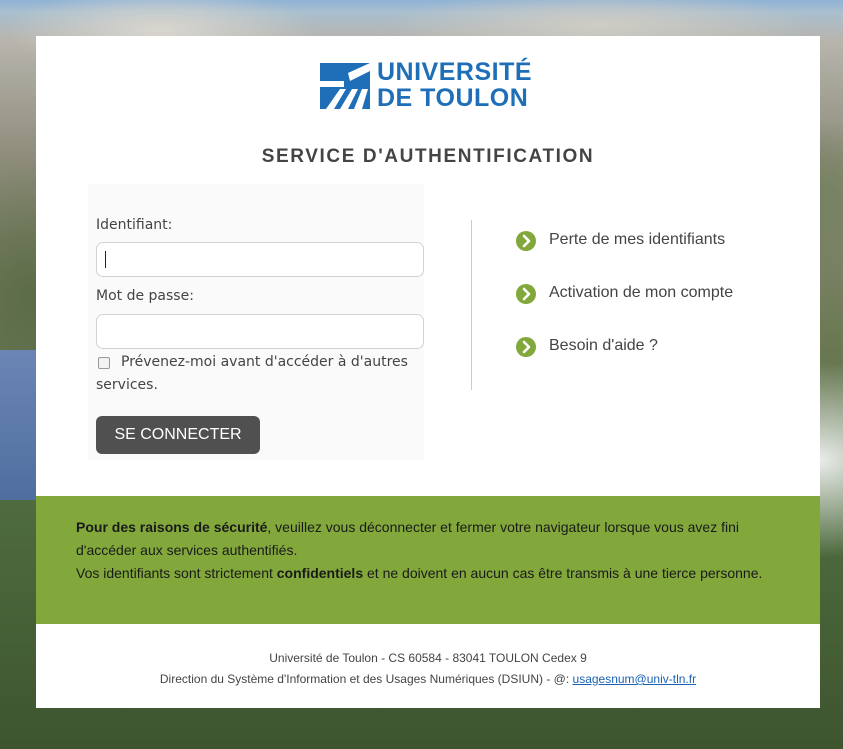 The width and height of the screenshot is (843, 749). Describe the element at coordinates (104, 363) in the screenshot. I see `warn-checkbox` at that location.